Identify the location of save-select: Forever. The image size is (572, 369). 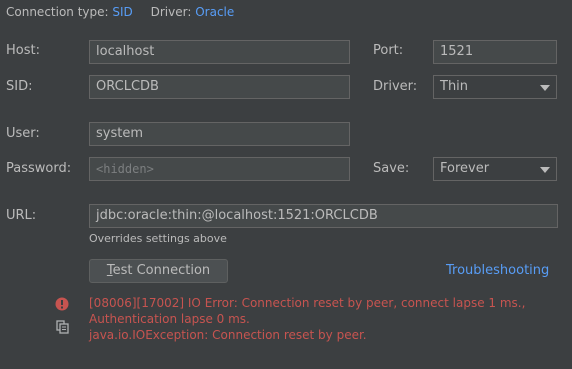
(495, 169).